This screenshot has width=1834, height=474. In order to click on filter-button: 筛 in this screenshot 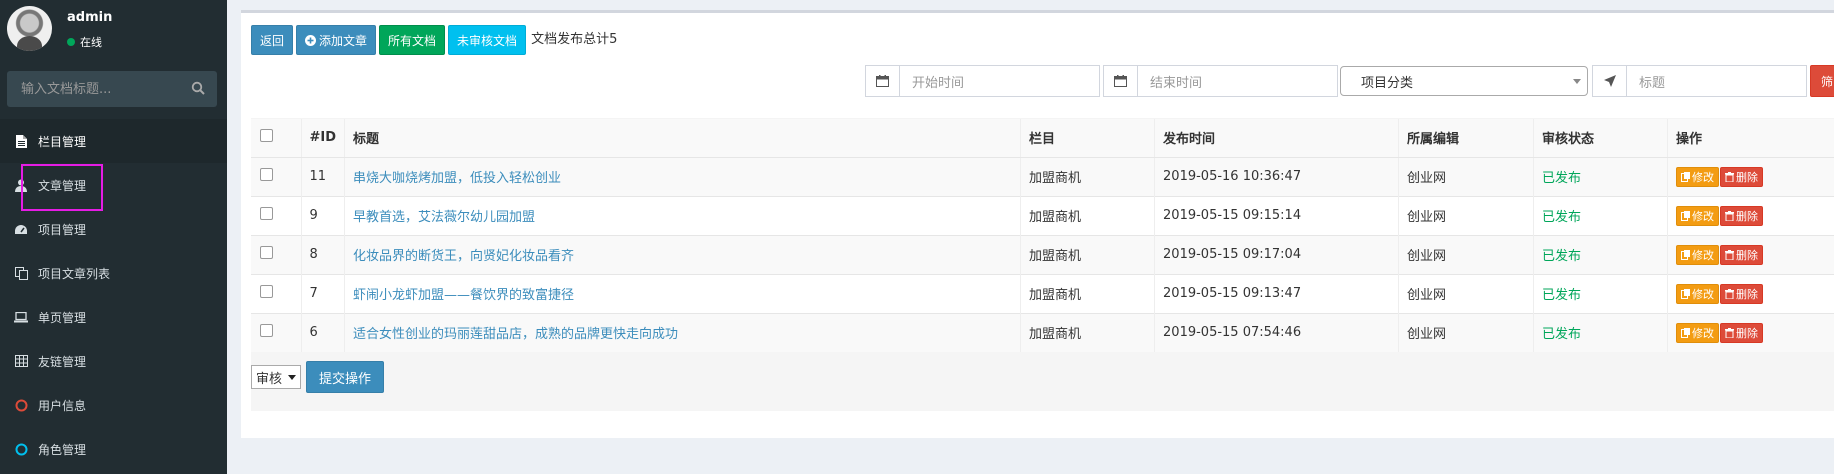, I will do `click(1822, 81)`.